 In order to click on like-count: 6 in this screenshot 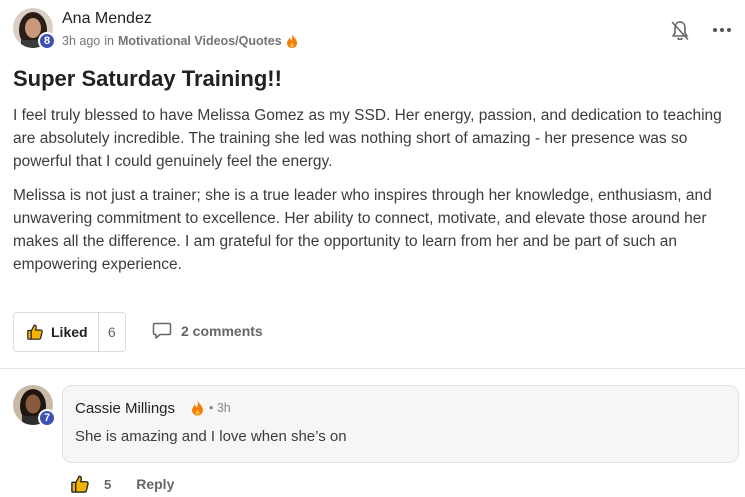, I will do `click(112, 332)`.